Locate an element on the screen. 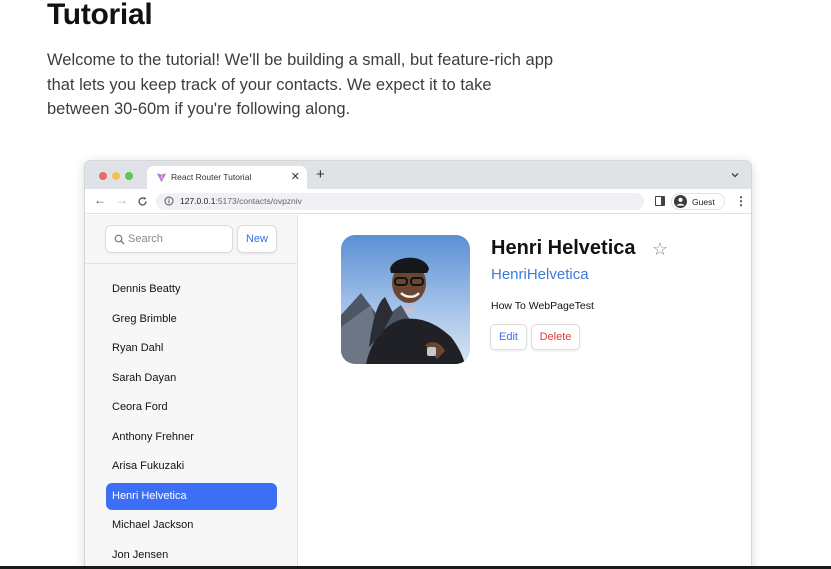  tab-title: React Router Tutorial is located at coordinates (211, 177).